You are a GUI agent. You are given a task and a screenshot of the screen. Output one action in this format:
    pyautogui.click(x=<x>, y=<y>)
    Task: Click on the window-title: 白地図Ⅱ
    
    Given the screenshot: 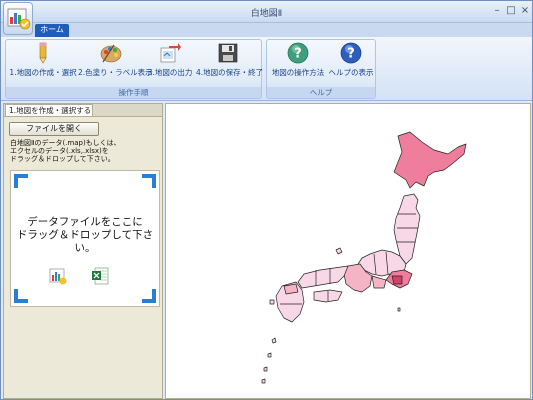 What is the action you would take?
    pyautogui.click(x=266, y=14)
    